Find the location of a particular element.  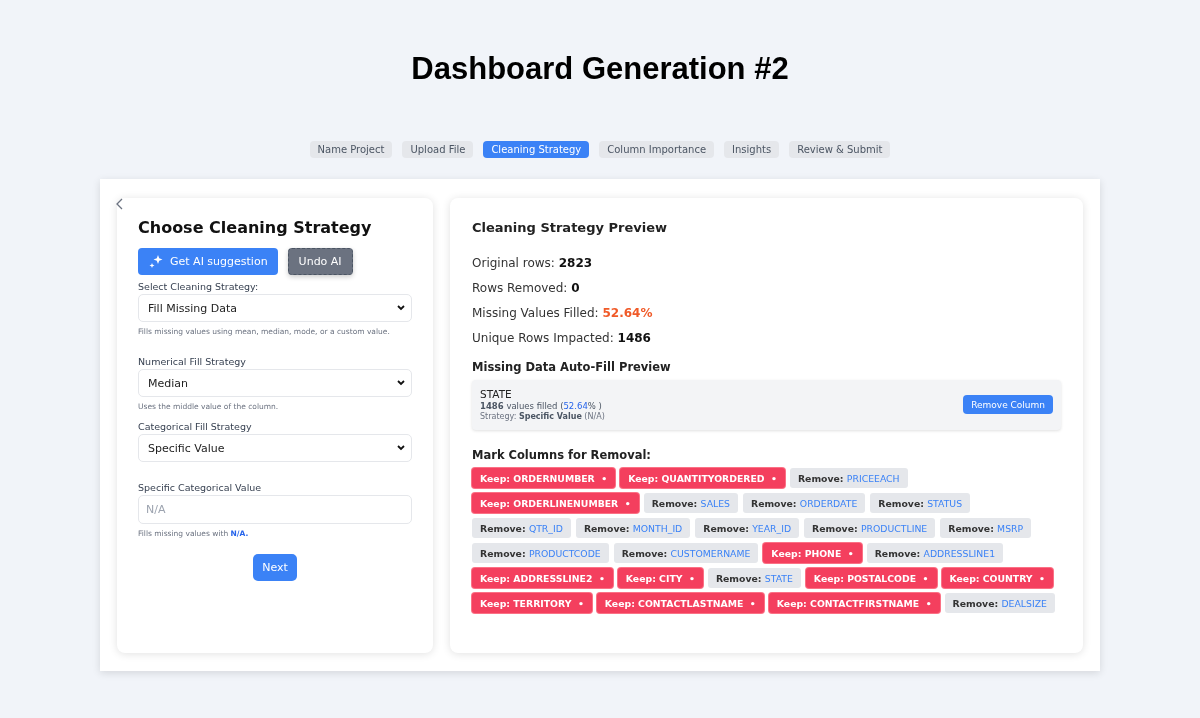

step-tab: Review & Submit is located at coordinates (840, 149).